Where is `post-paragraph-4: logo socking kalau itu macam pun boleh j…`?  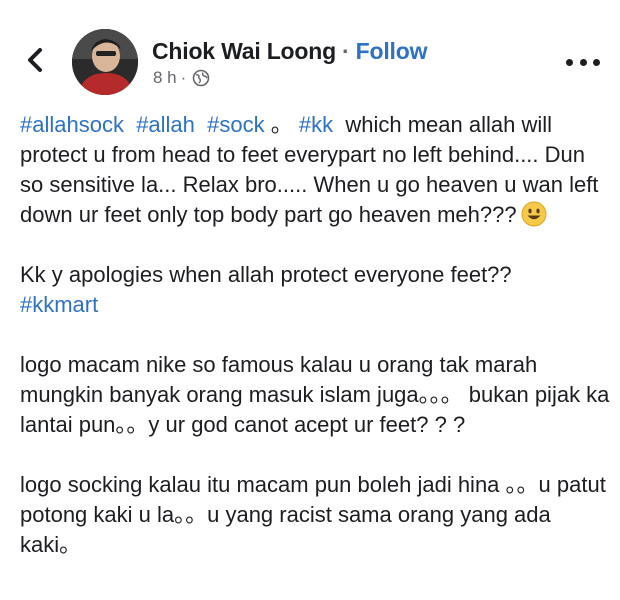
post-paragraph-4: logo socking kalau itu macam pun boleh j… is located at coordinates (315, 515).